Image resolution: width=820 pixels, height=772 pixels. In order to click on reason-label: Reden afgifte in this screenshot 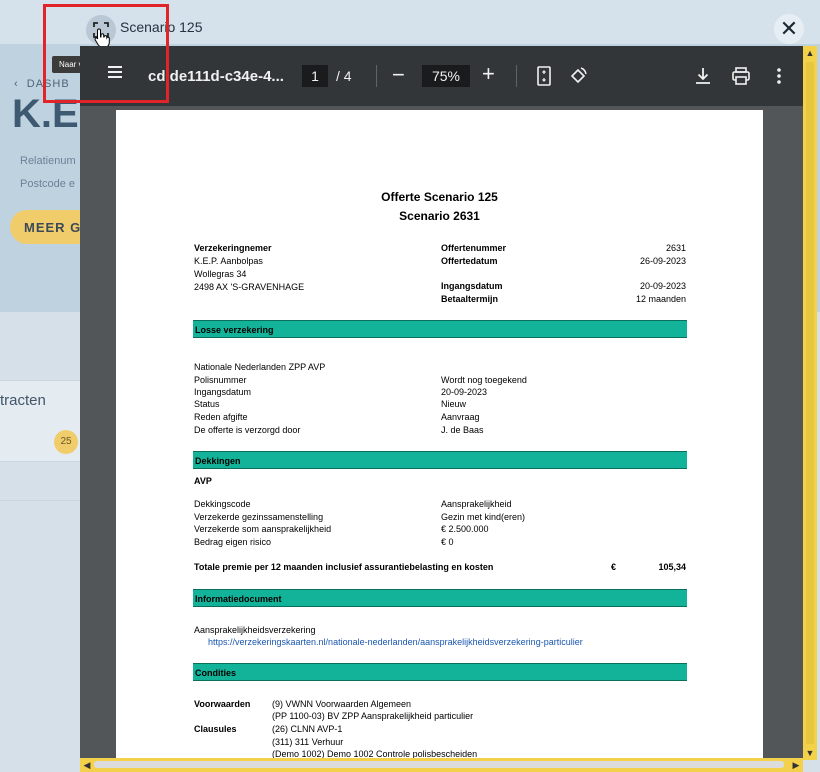, I will do `click(221, 417)`.